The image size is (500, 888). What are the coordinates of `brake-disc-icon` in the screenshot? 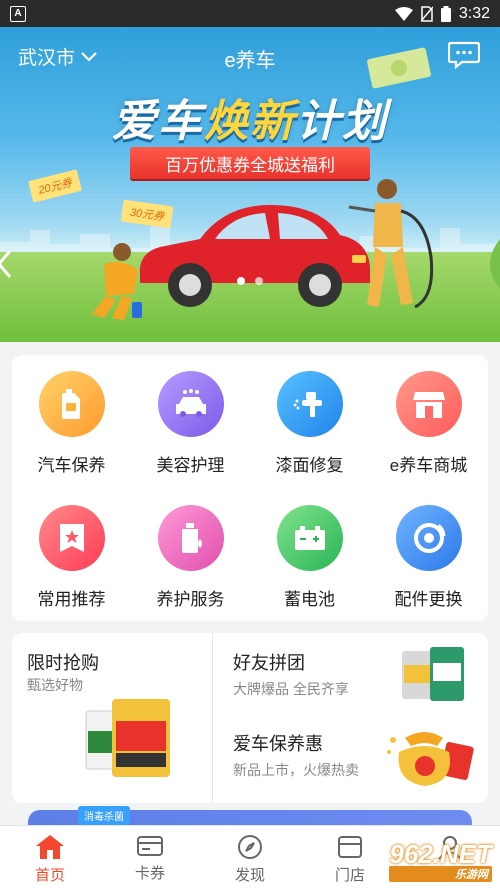 It's located at (428, 538).